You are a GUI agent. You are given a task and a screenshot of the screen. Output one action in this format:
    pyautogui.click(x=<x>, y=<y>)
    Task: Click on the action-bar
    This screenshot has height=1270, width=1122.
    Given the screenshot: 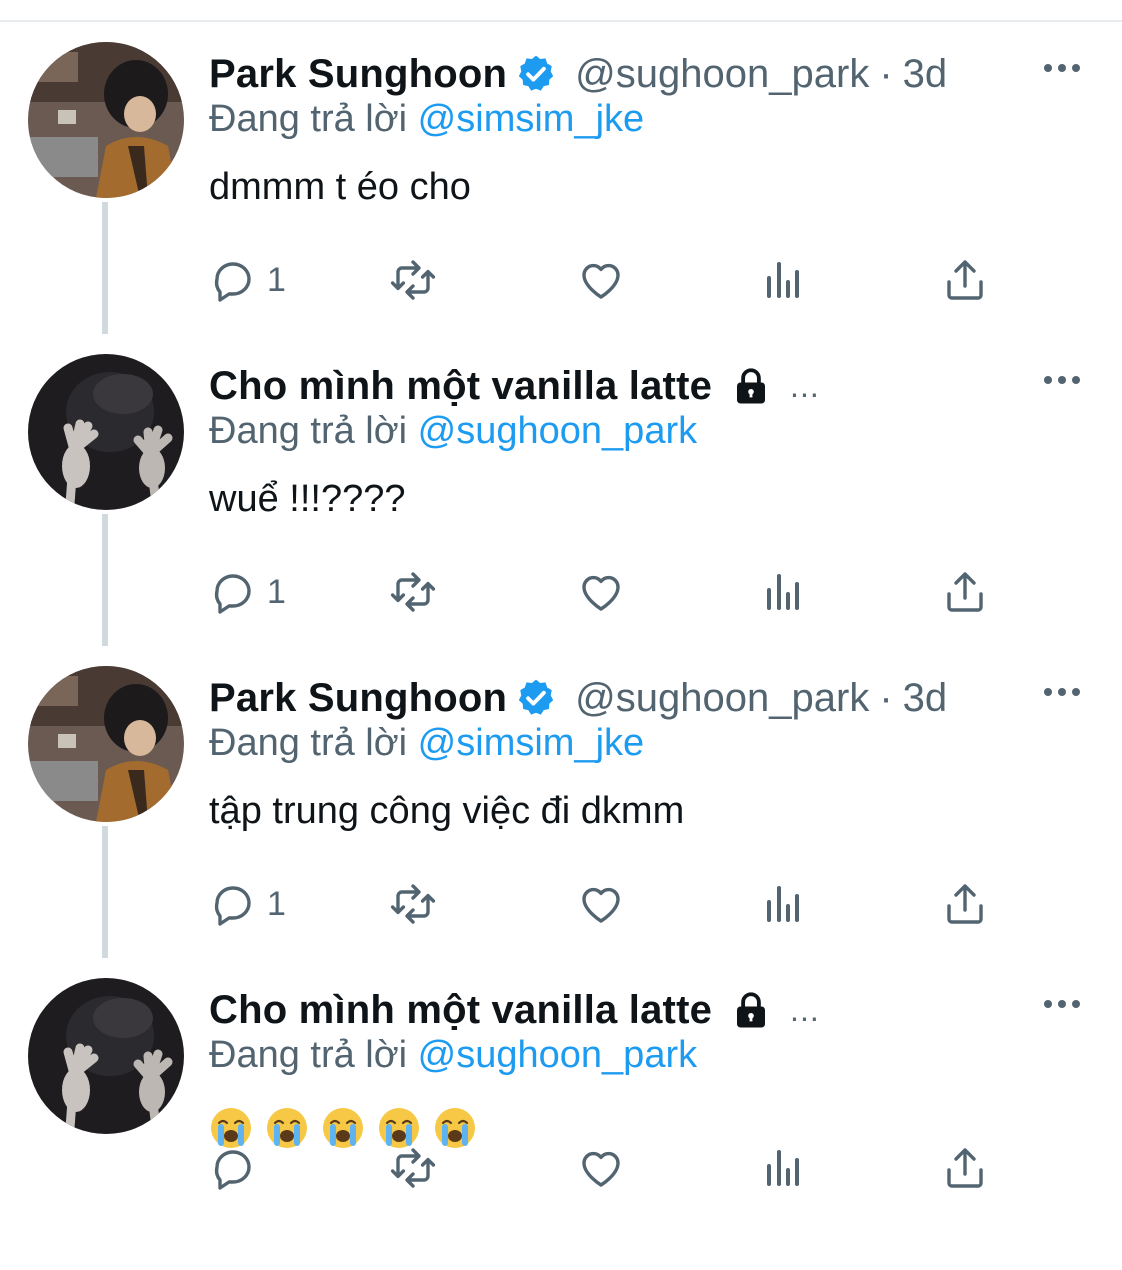 What is the action you would take?
    pyautogui.click(x=609, y=1168)
    